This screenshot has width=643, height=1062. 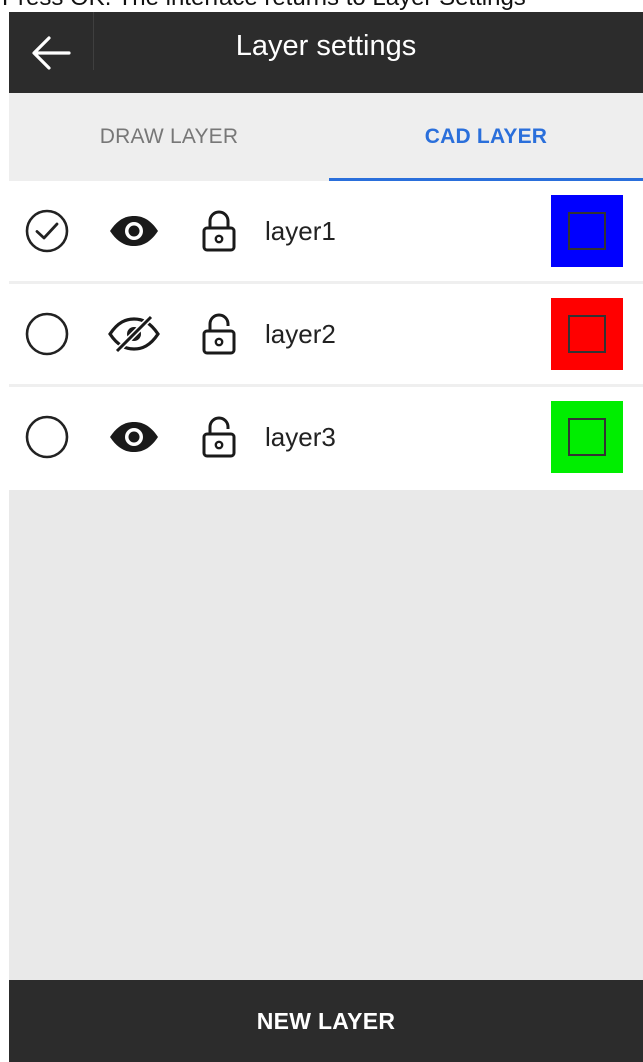 I want to click on arrow-left-icon, so click(x=51, y=52).